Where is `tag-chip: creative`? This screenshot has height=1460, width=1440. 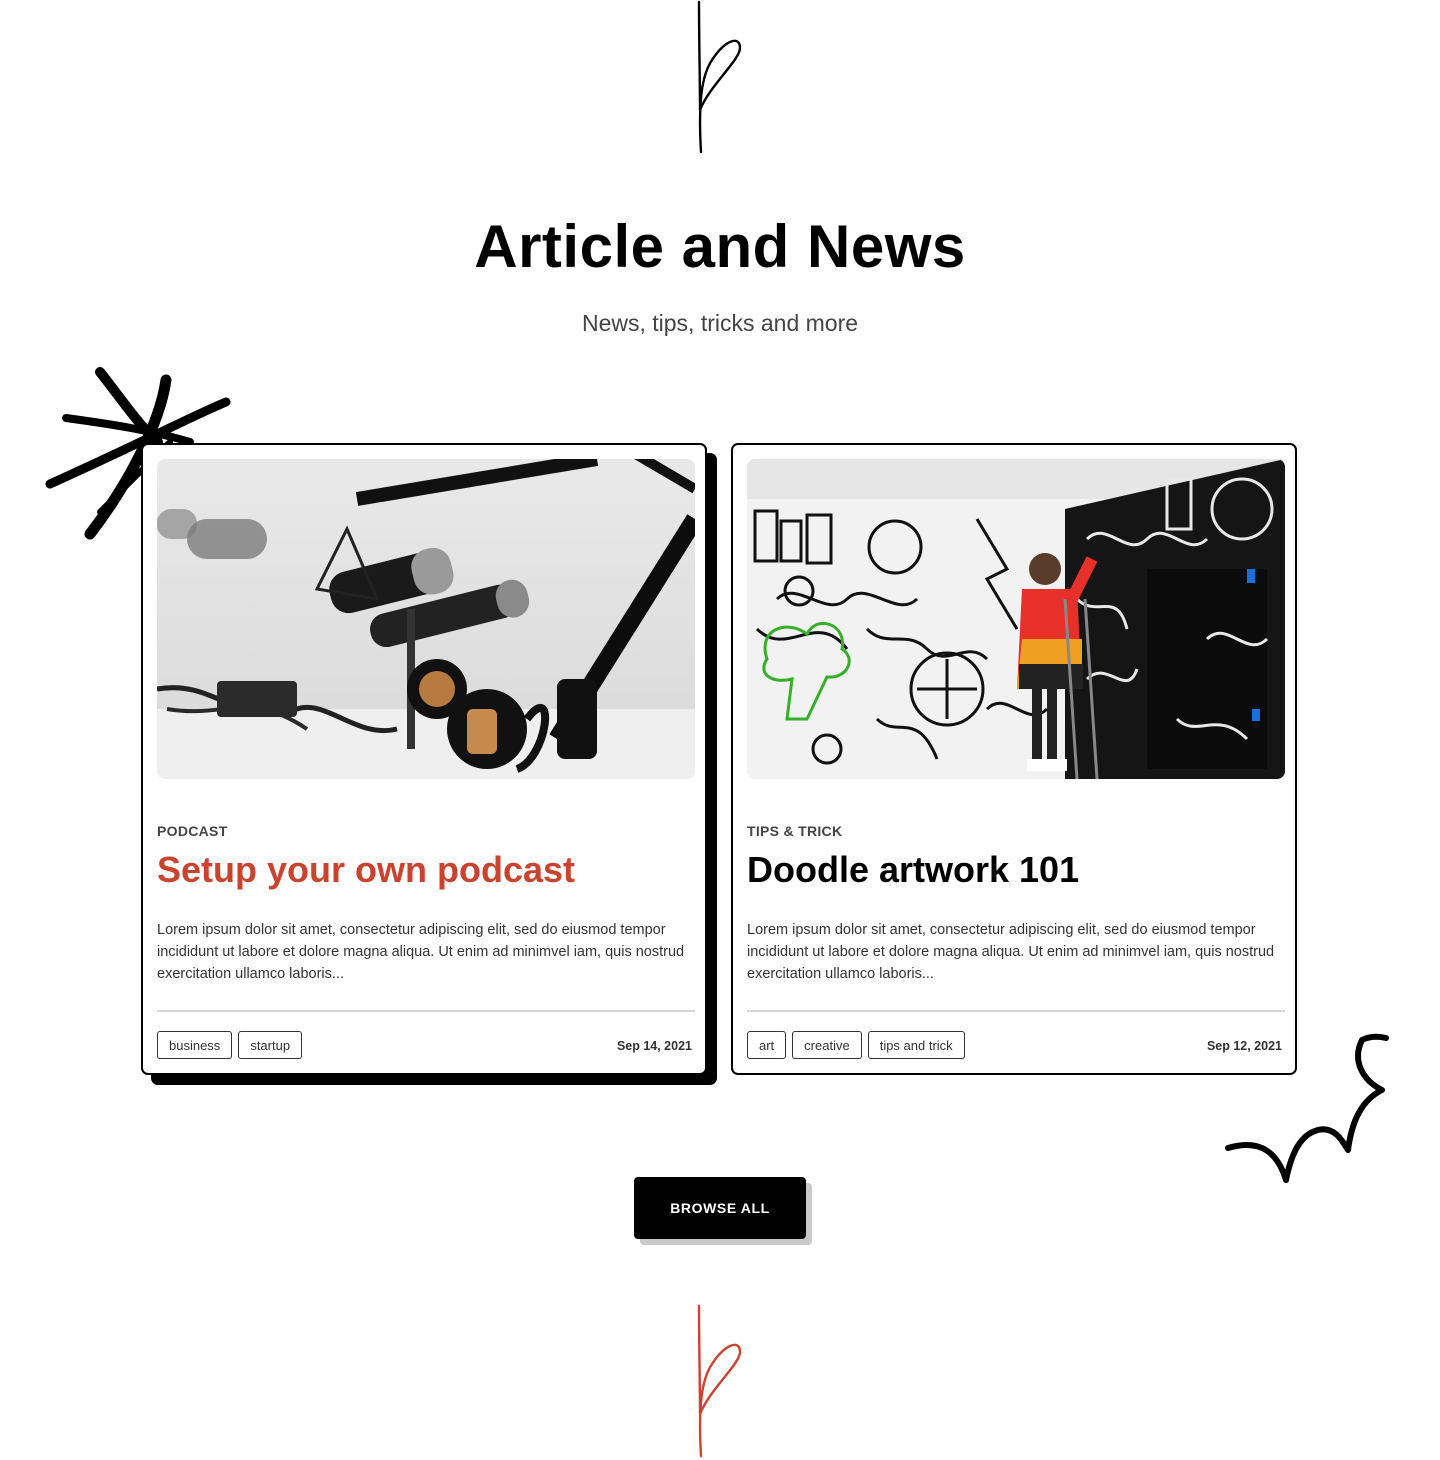 tag-chip: creative is located at coordinates (827, 1045).